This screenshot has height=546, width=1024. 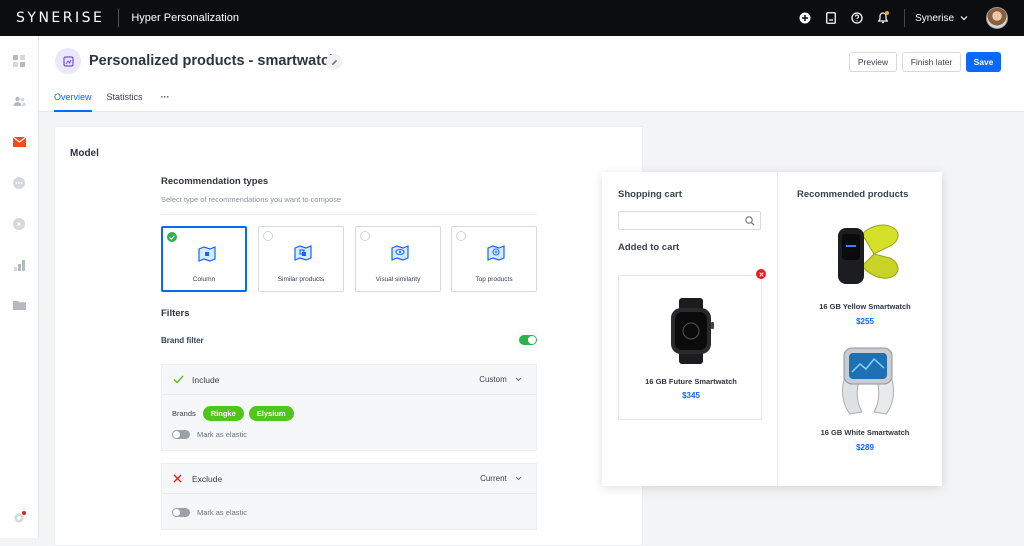 What do you see at coordinates (175, 313) in the screenshot?
I see `filters-title: Filters` at bounding box center [175, 313].